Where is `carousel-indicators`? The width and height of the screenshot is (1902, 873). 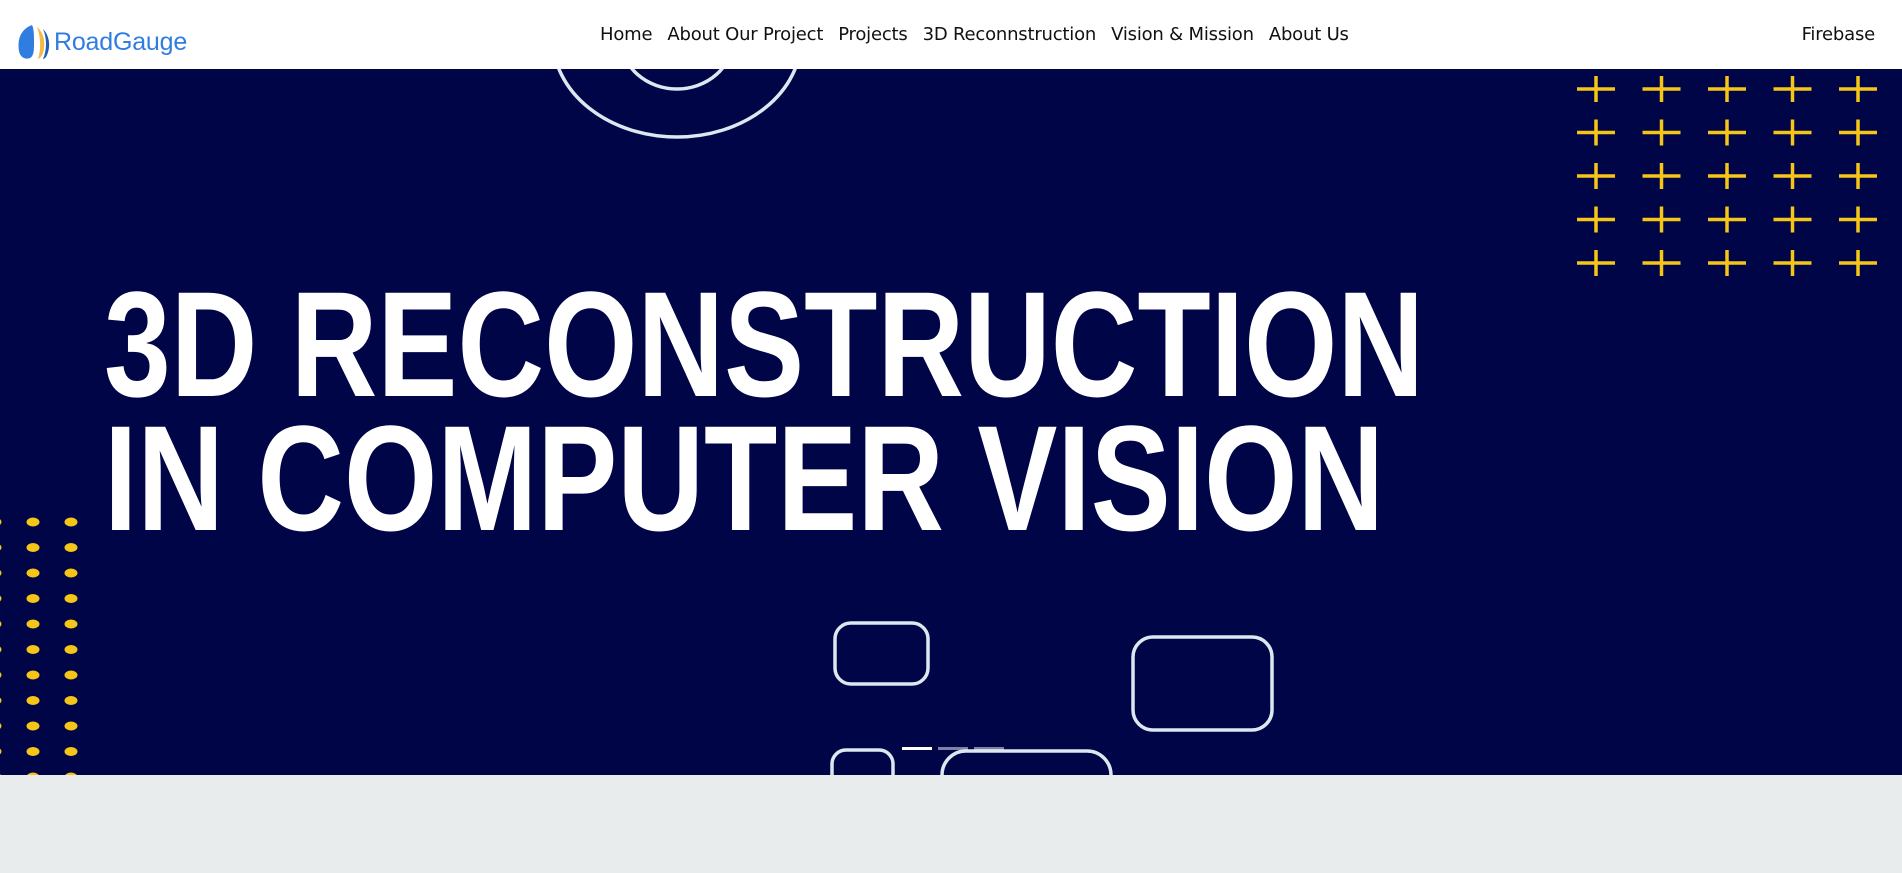
carousel-indicators is located at coordinates (953, 748).